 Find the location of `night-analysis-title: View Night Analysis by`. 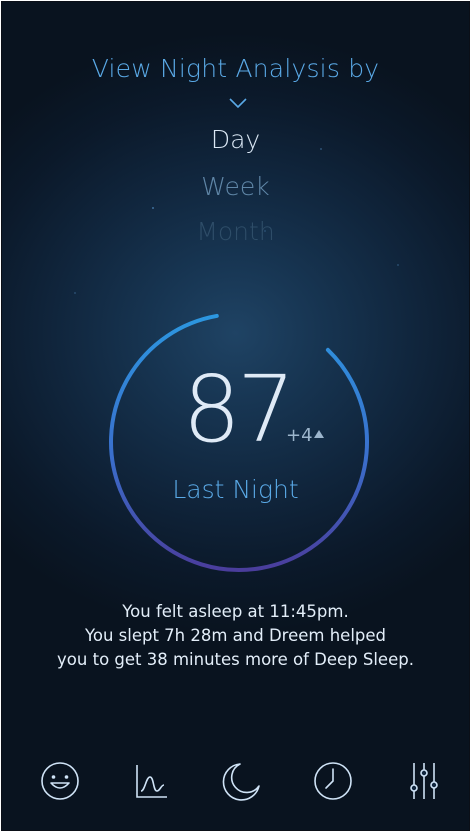

night-analysis-title: View Night Analysis by is located at coordinates (235, 68).